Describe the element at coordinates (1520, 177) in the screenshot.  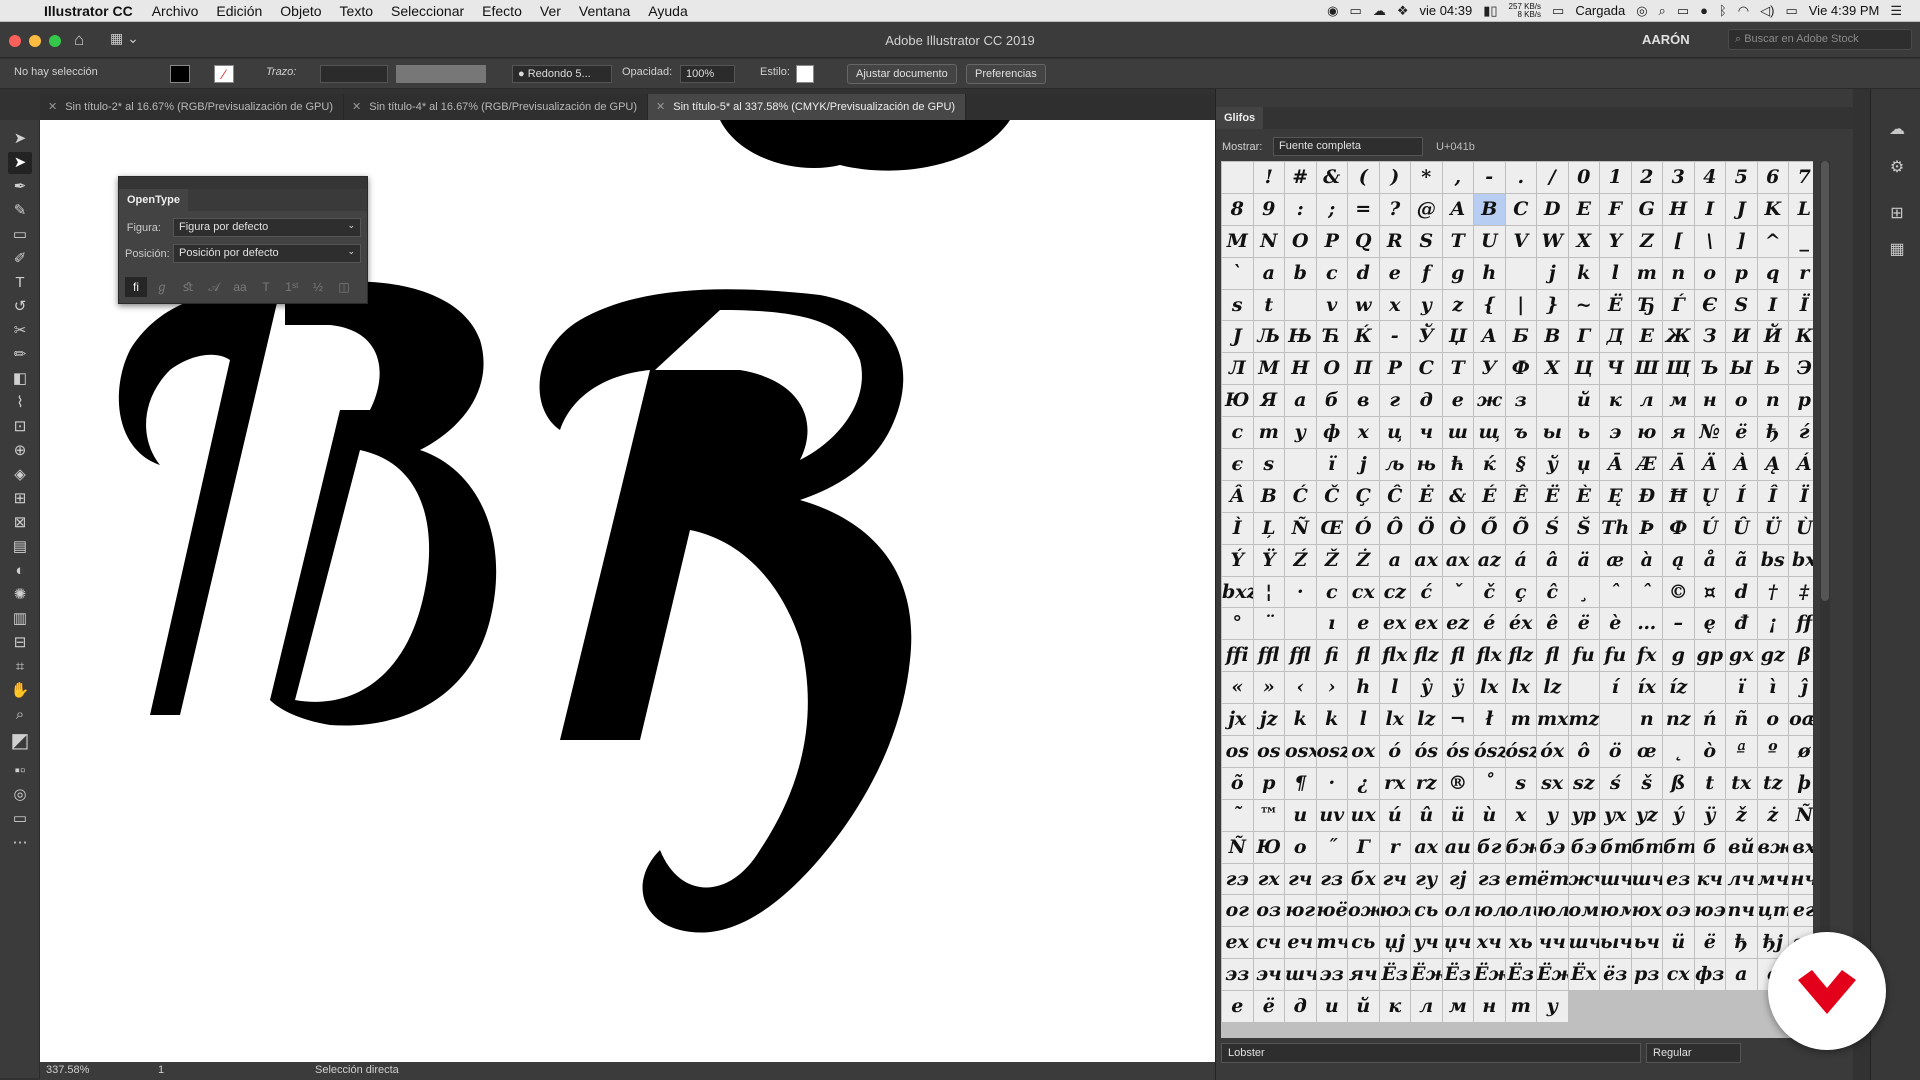
I see `glyph-cell: .` at that location.